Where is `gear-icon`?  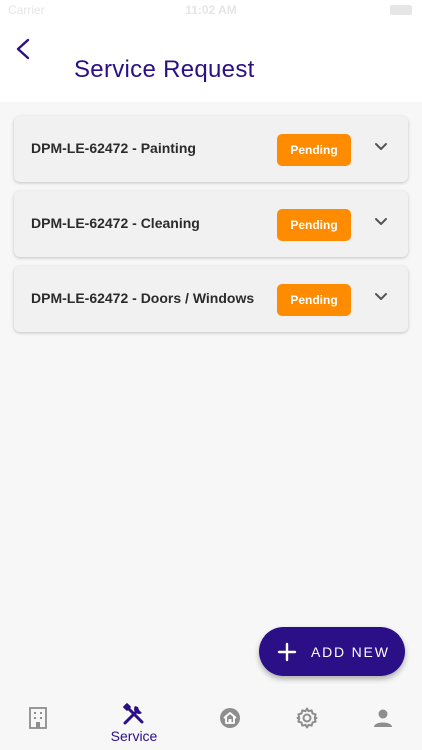
gear-icon is located at coordinates (307, 718).